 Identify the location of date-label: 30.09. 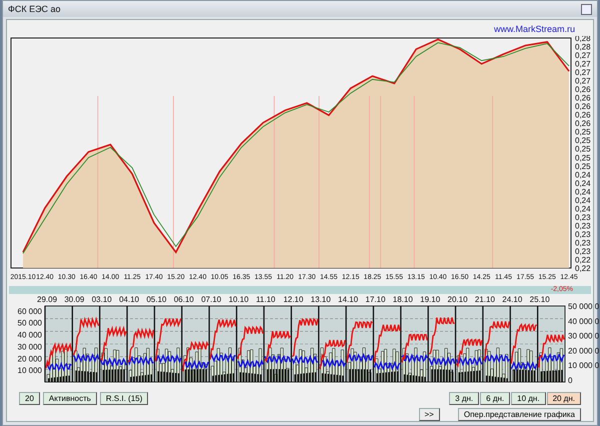
(74, 299).